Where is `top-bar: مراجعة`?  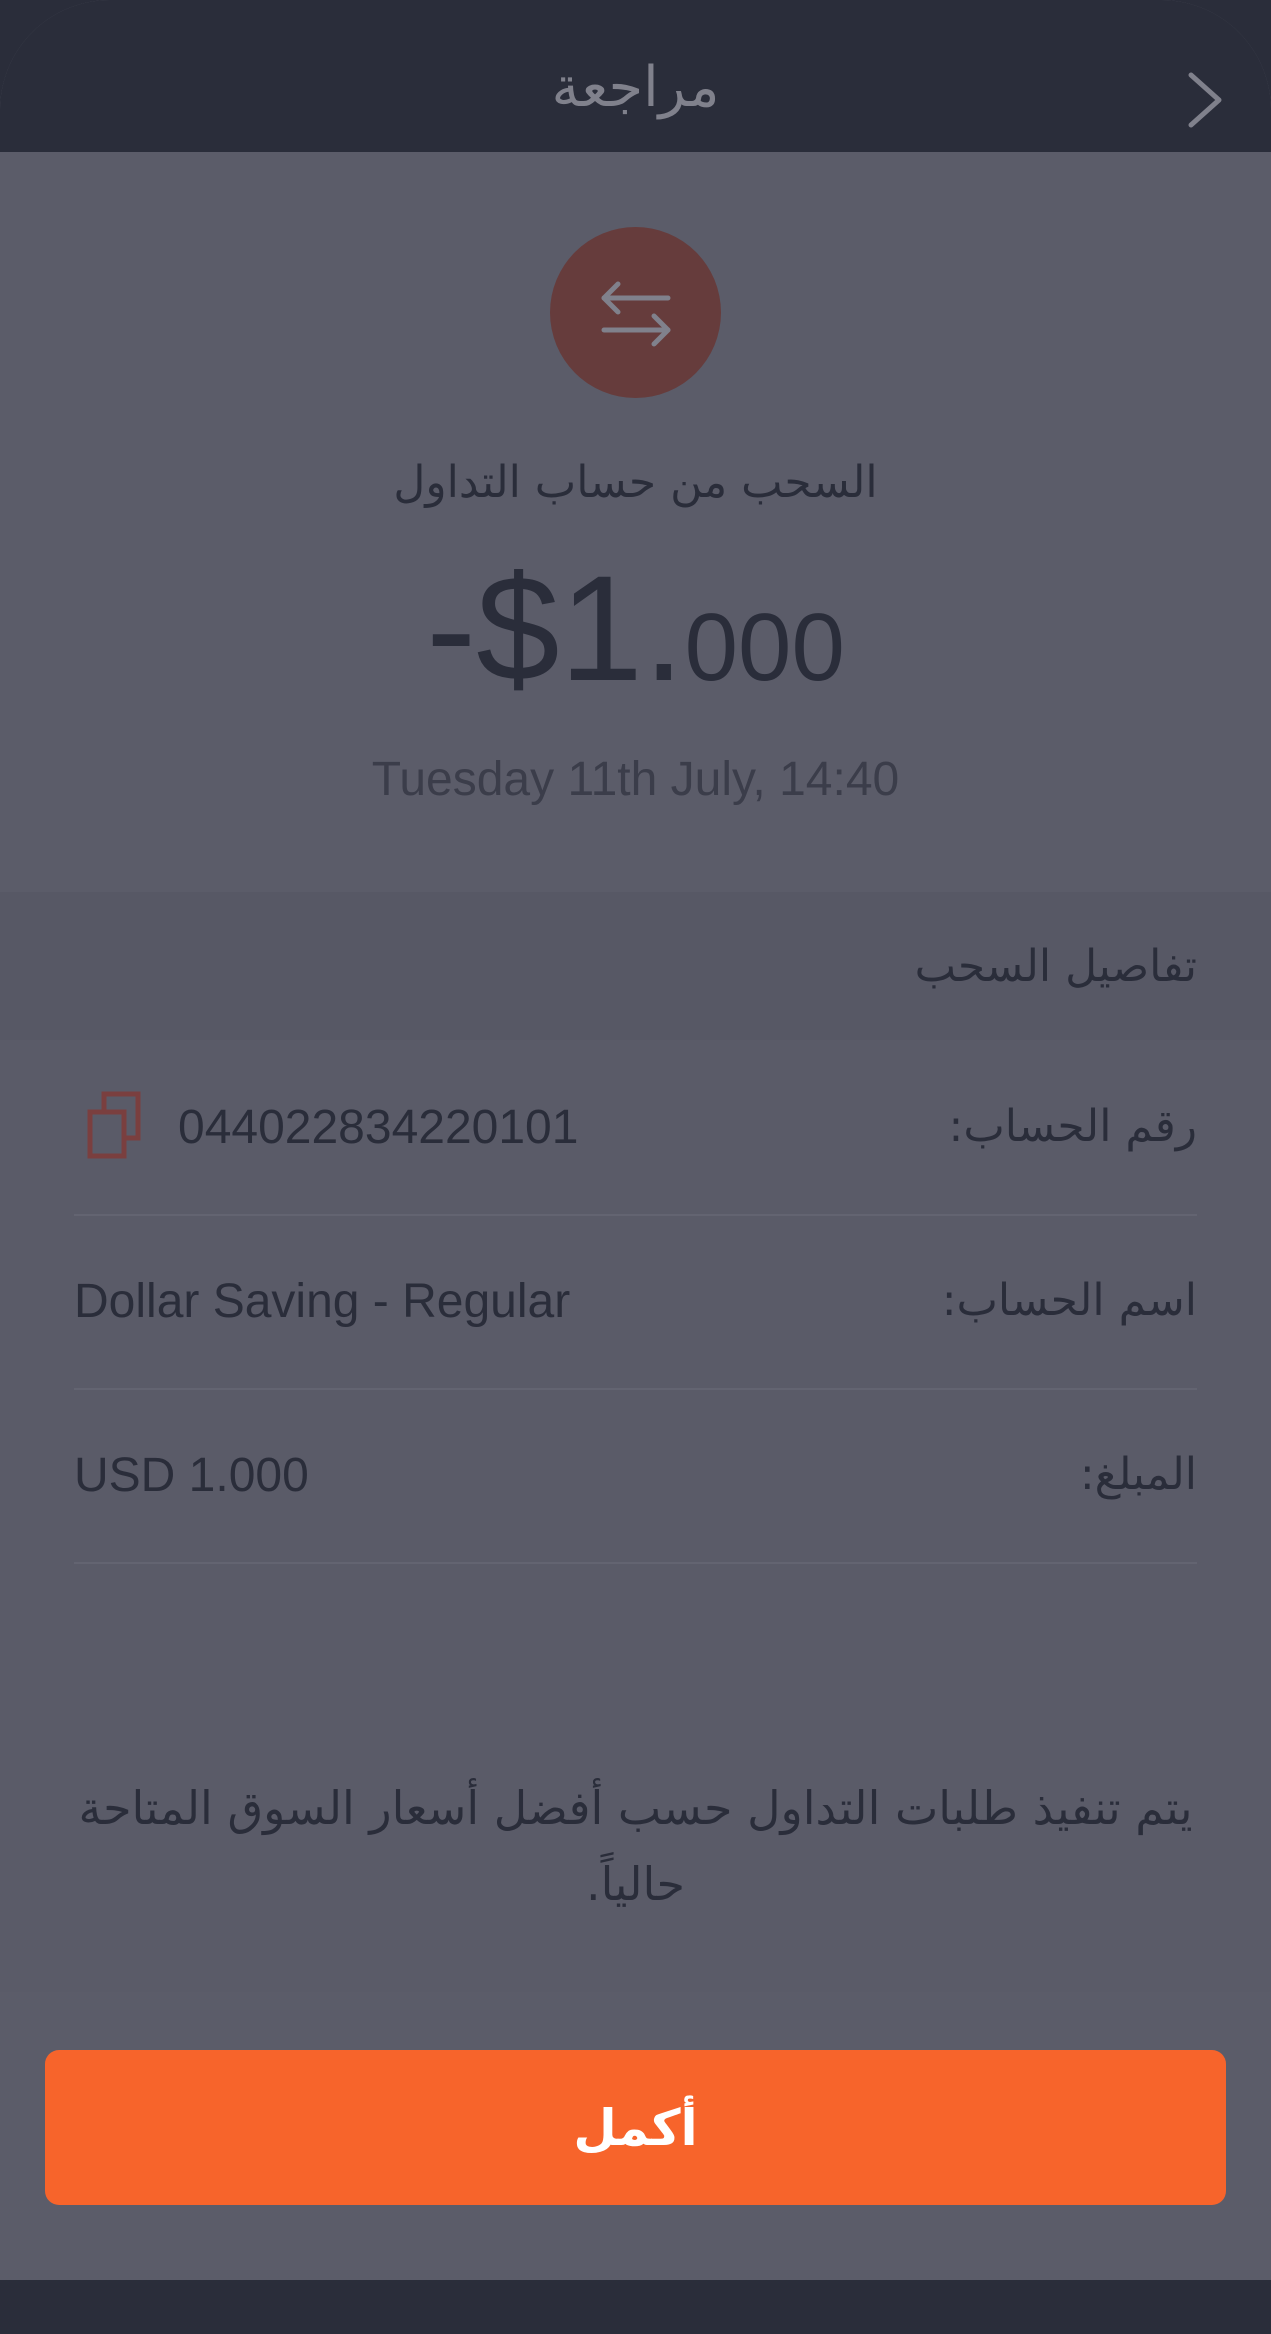
top-bar: مراجعة is located at coordinates (635, 76).